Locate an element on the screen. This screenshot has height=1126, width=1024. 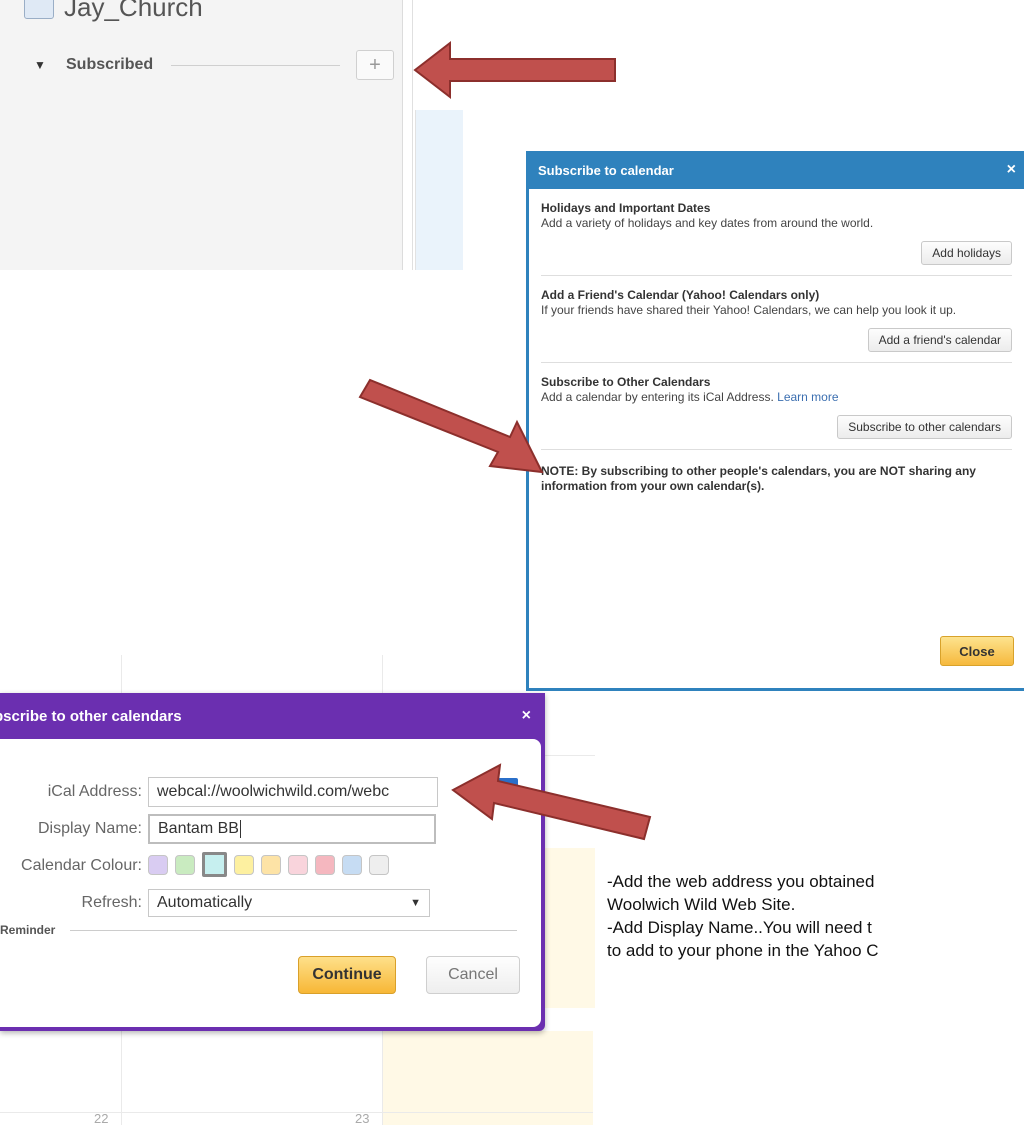
display-name-input: Bantam BB is located at coordinates (292, 829).